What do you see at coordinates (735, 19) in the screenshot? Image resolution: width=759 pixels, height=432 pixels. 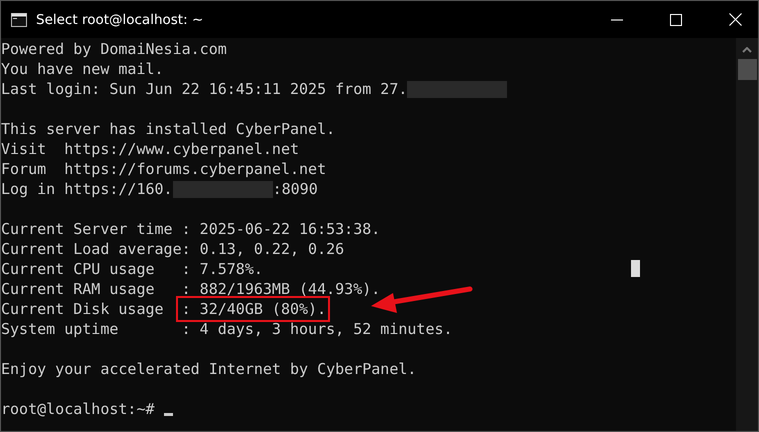 I see `close-icon` at bounding box center [735, 19].